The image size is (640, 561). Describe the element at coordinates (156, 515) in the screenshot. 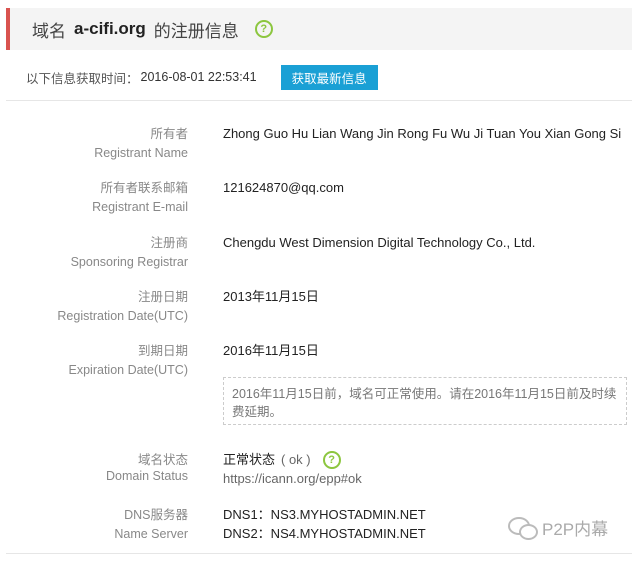

I see `name-server-label-cn: DNS服务器` at that location.